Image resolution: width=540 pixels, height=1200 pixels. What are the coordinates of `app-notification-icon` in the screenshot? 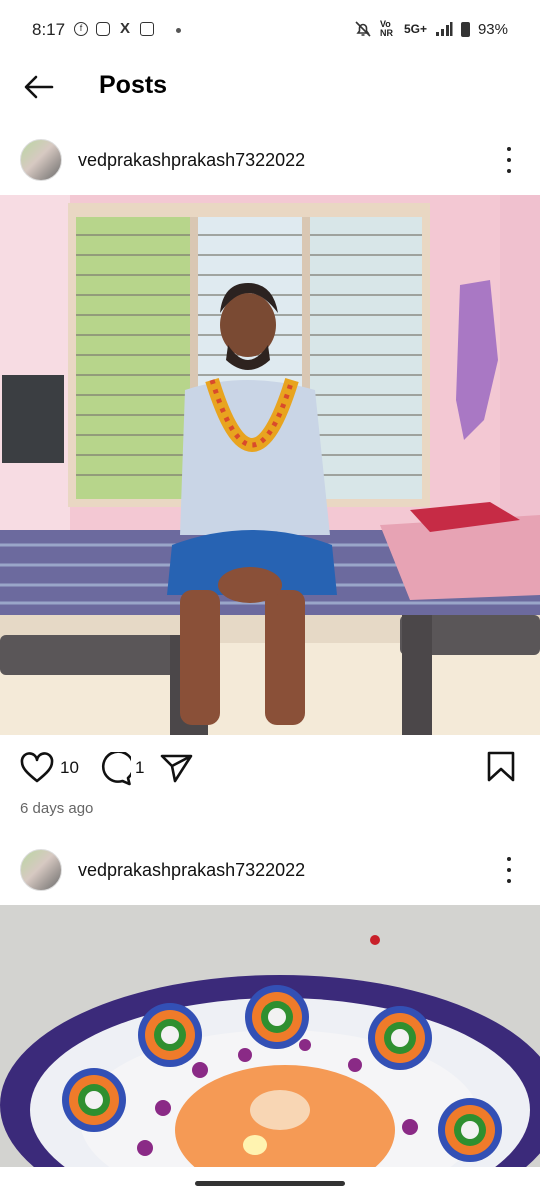 It's located at (147, 29).